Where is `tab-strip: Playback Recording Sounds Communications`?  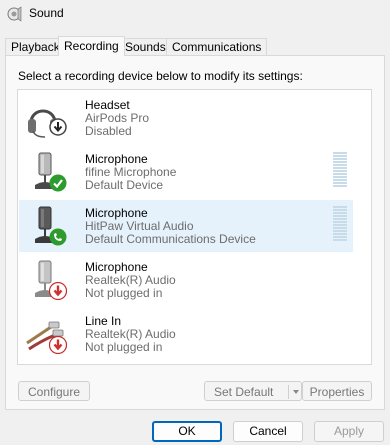 tab-strip: Playback Recording Sounds Communications is located at coordinates (195, 46).